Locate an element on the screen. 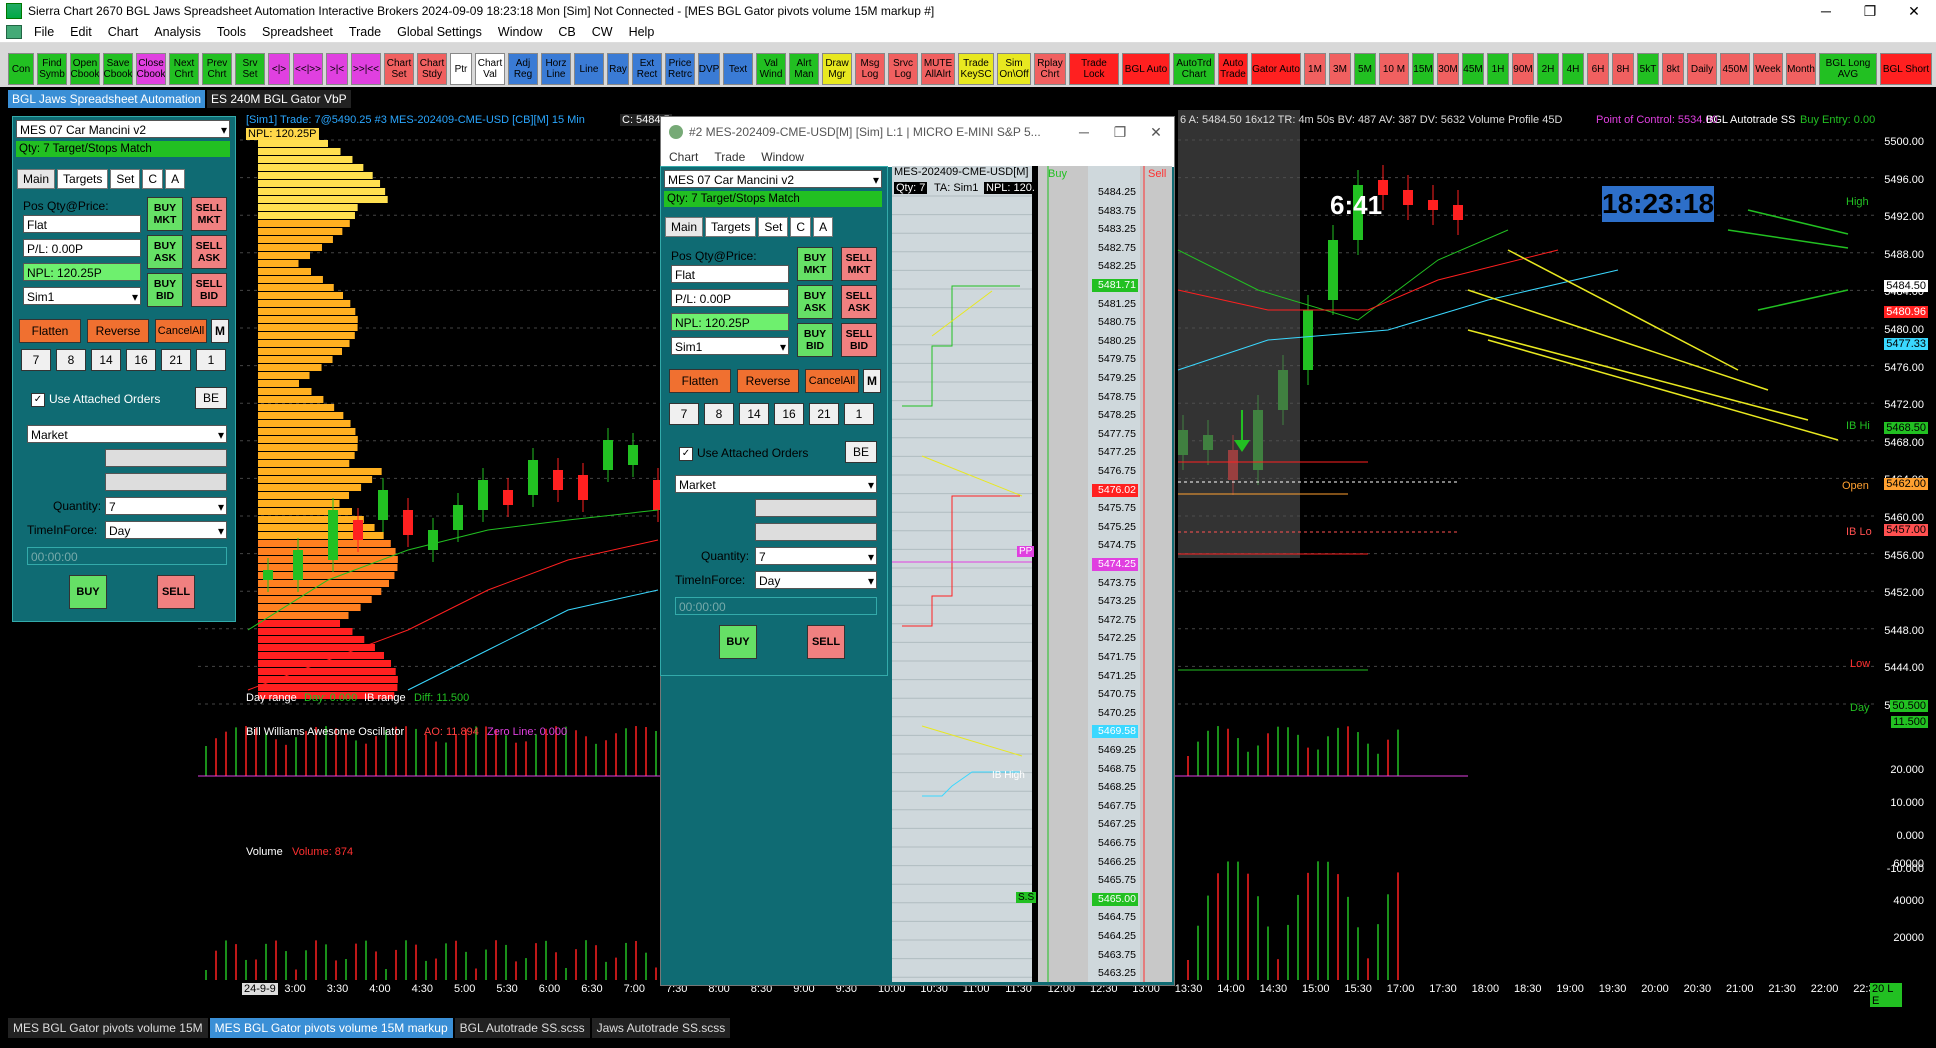  dom-order-type-select: Market ▾ is located at coordinates (776, 484).